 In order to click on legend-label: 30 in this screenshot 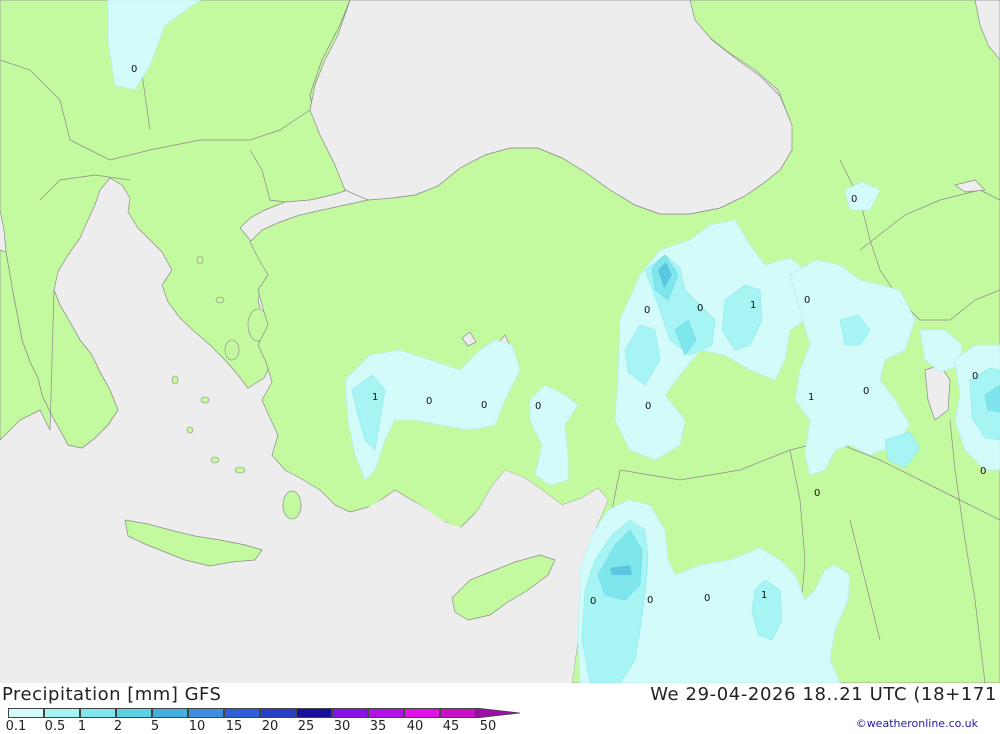, I will do `click(342, 726)`.